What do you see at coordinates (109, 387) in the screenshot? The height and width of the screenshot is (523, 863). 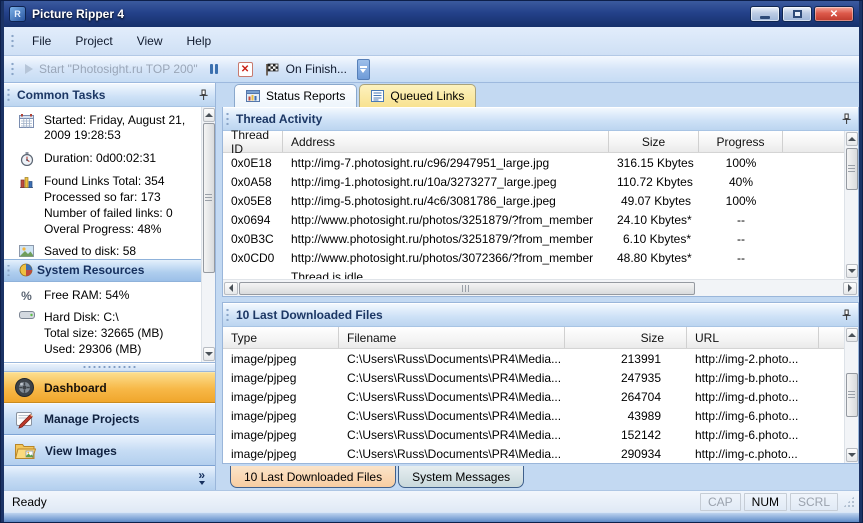 I see `nav-dashboard: Dashboard` at bounding box center [109, 387].